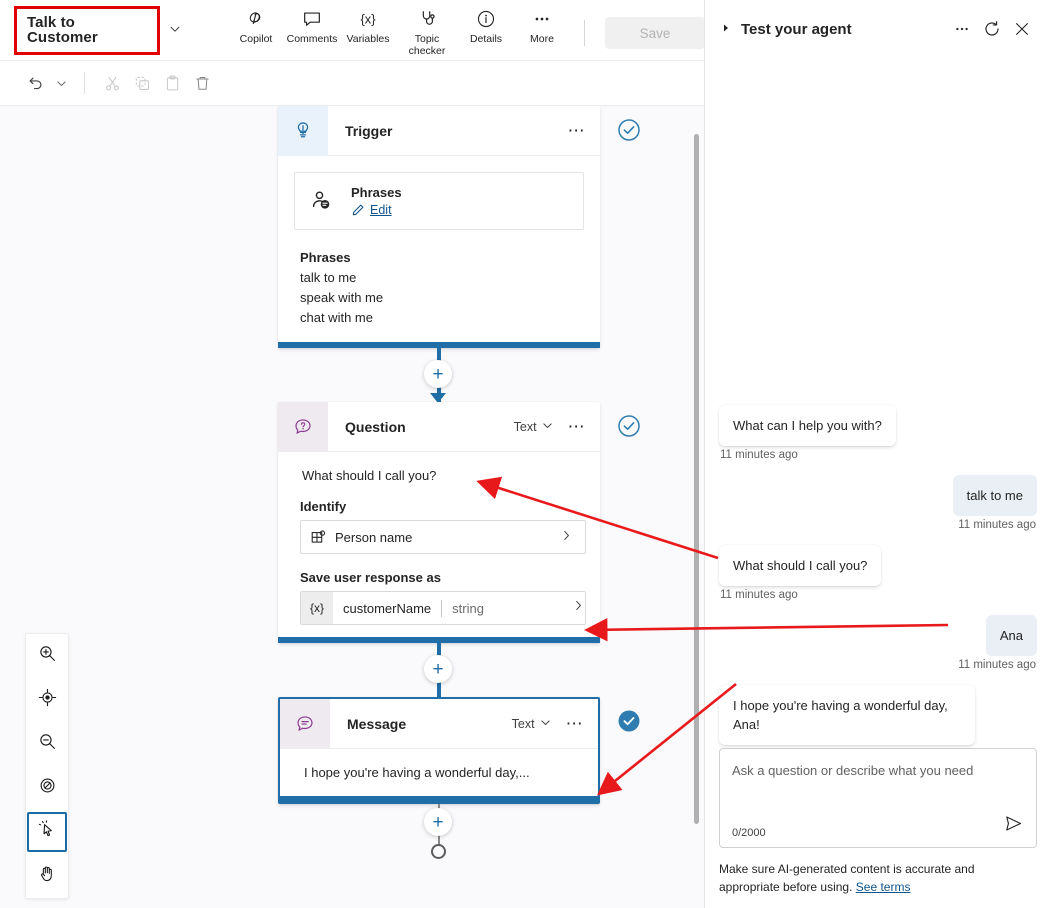 The width and height of the screenshot is (1051, 908). Describe the element at coordinates (726, 29) in the screenshot. I see `collapse-caret-icon` at that location.